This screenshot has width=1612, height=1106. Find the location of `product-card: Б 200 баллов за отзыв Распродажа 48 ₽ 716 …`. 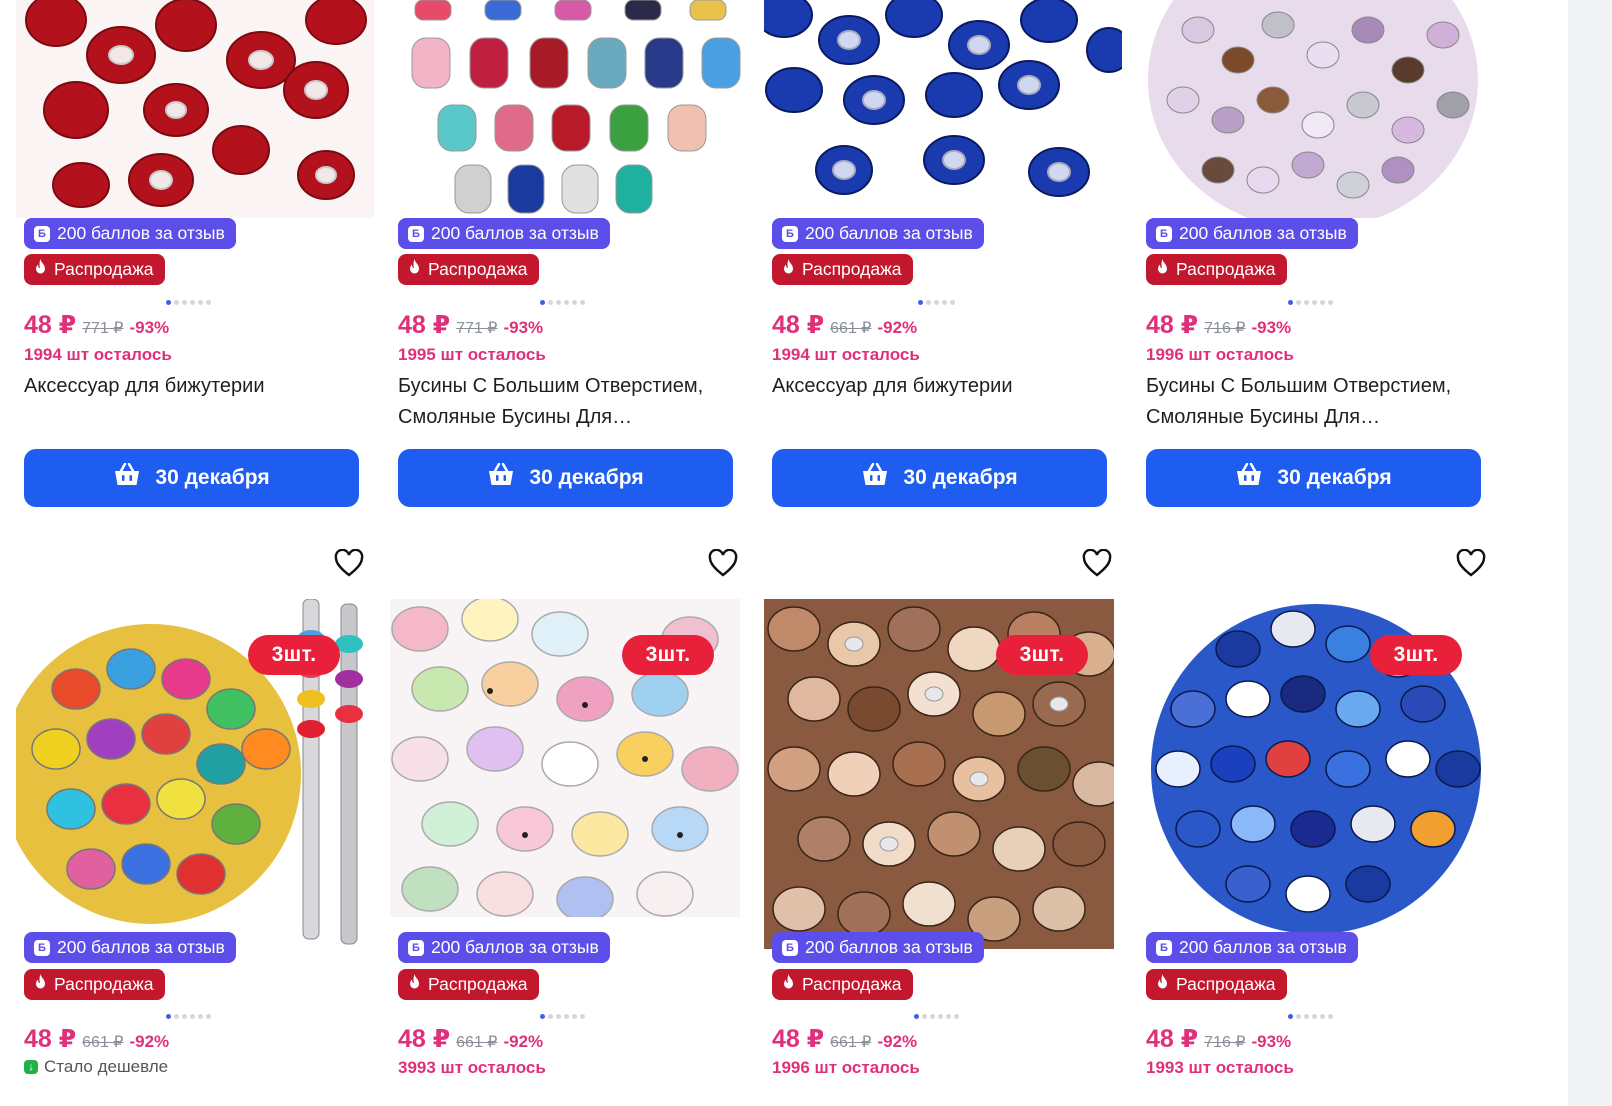

product-card: Б 200 баллов за отзыв Распродажа 48 ₽ 716 … is located at coordinates (1317, 260).